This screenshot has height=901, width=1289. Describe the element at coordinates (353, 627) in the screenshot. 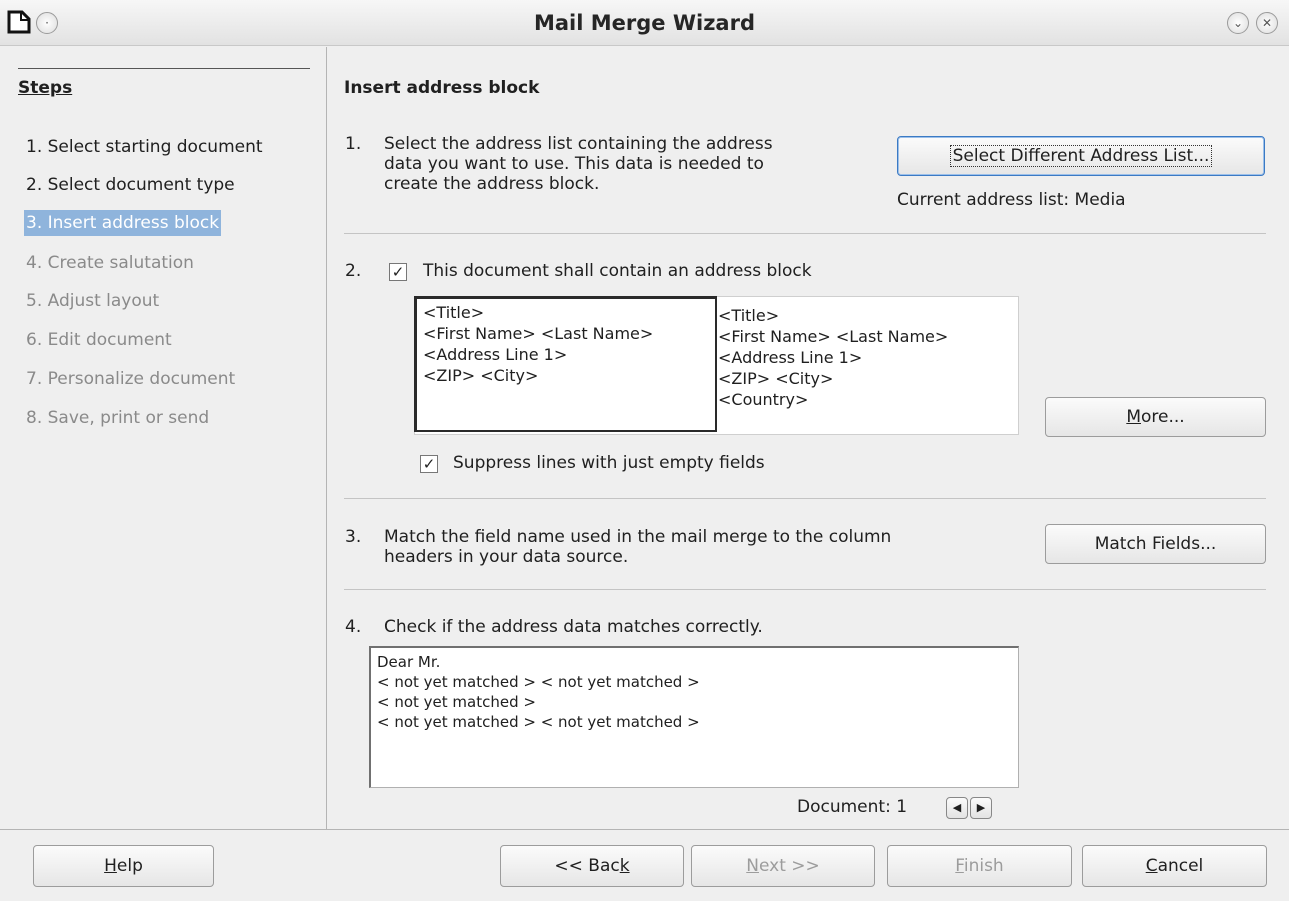

I see `section4-number: 4.` at that location.